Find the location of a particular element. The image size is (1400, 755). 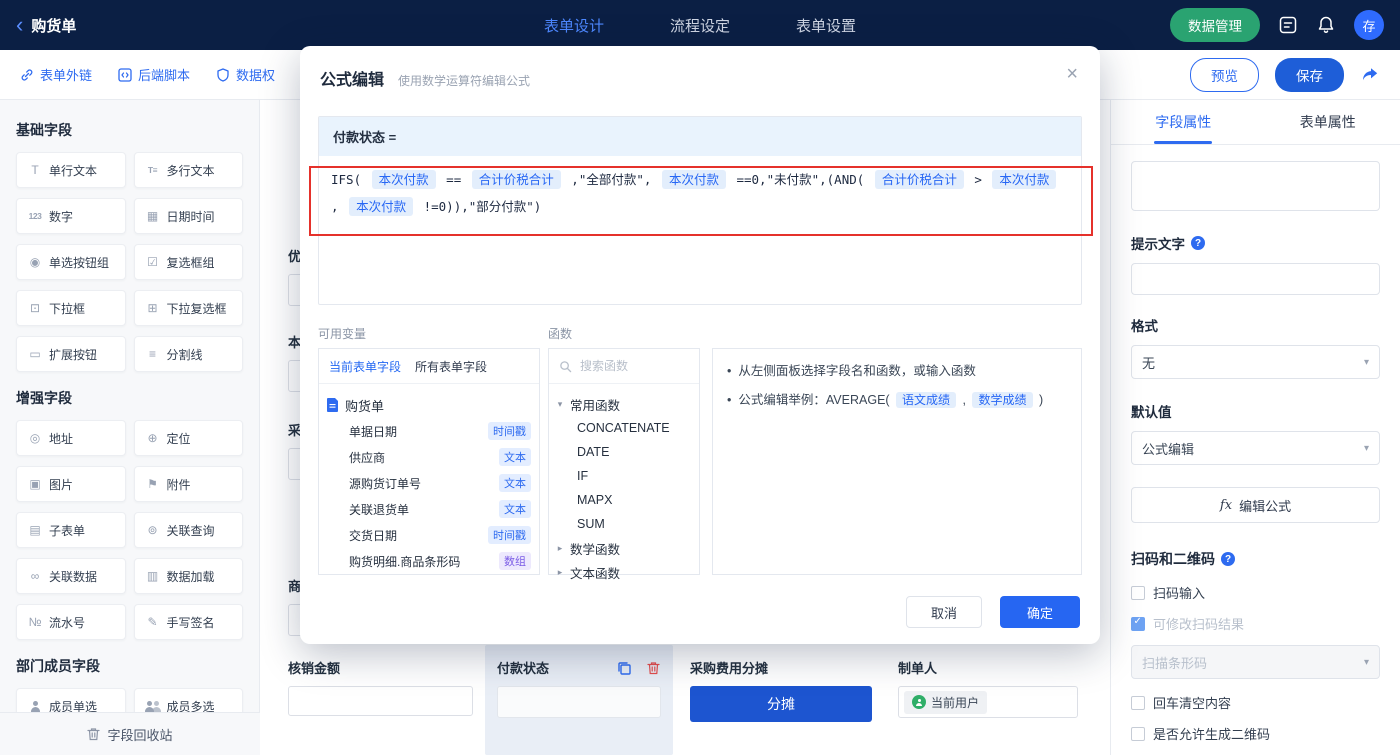

datetime-icon: ▦ is located at coordinates (152, 216).